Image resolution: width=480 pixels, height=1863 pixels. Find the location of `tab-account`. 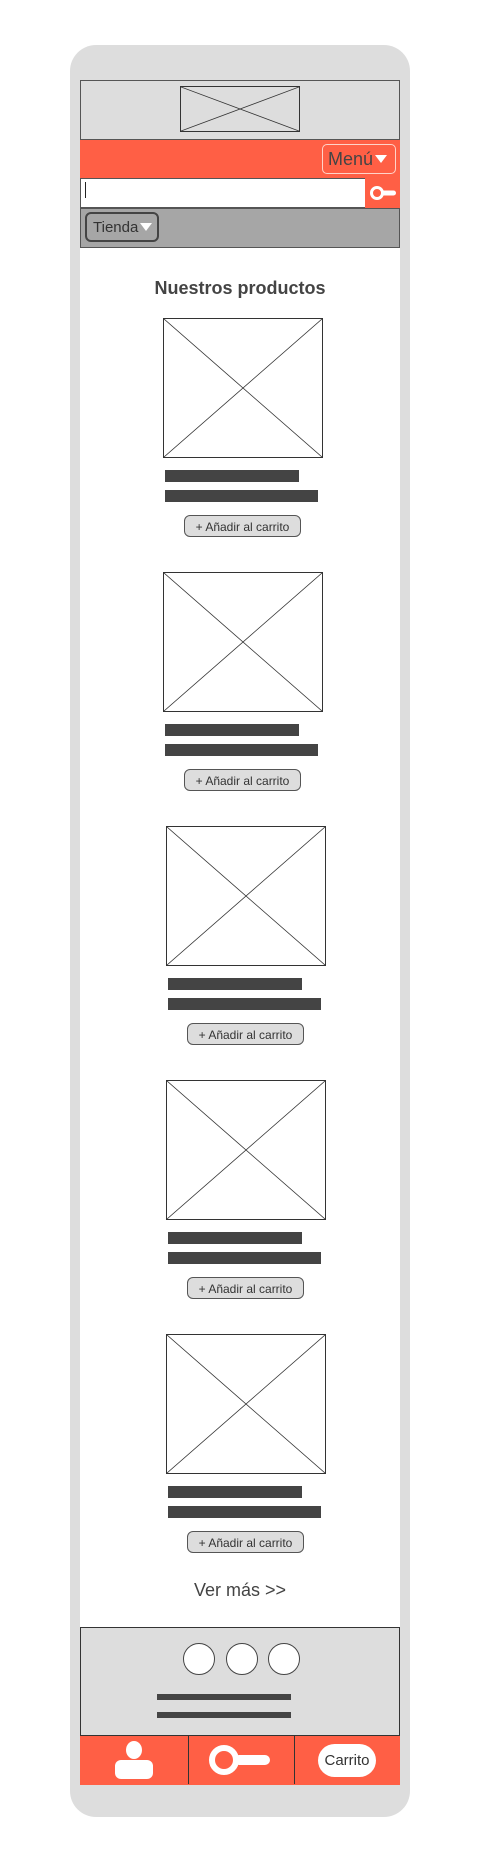

tab-account is located at coordinates (134, 1760).